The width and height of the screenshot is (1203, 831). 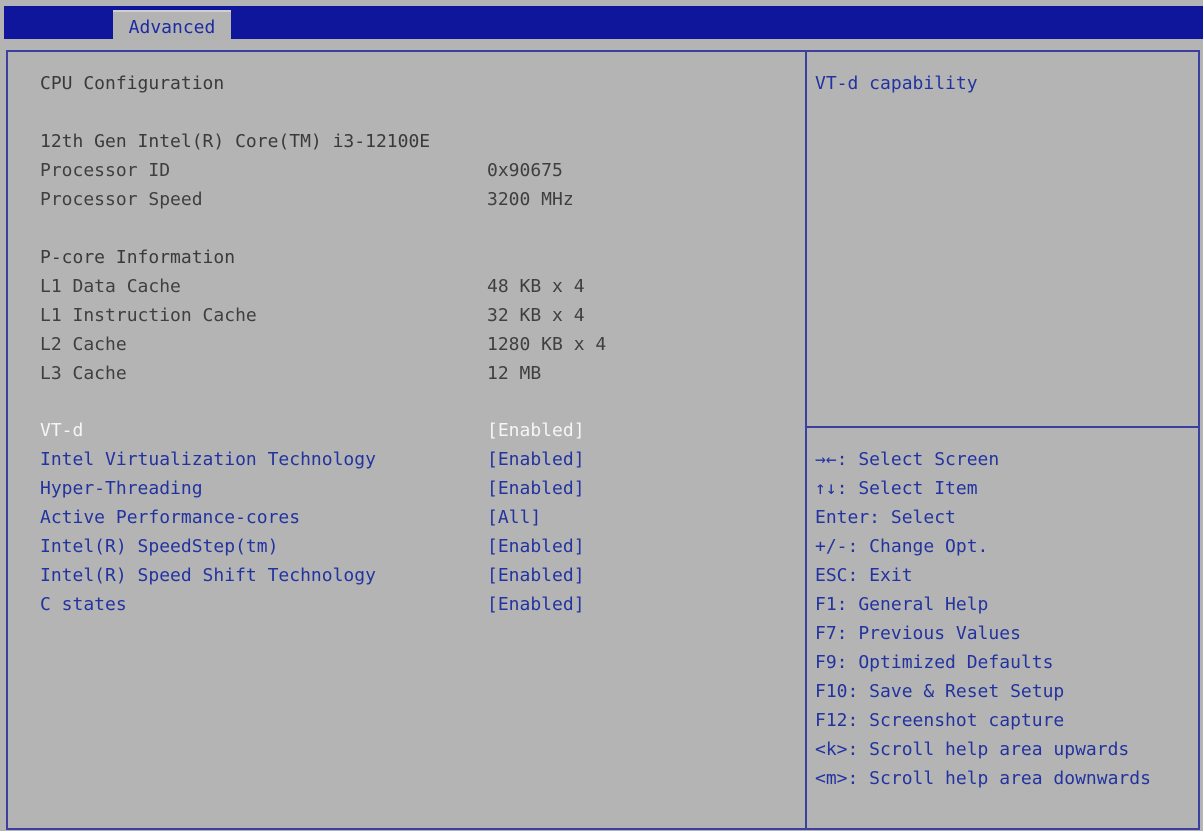 What do you see at coordinates (1003, 427) in the screenshot?
I see `help-divider` at bounding box center [1003, 427].